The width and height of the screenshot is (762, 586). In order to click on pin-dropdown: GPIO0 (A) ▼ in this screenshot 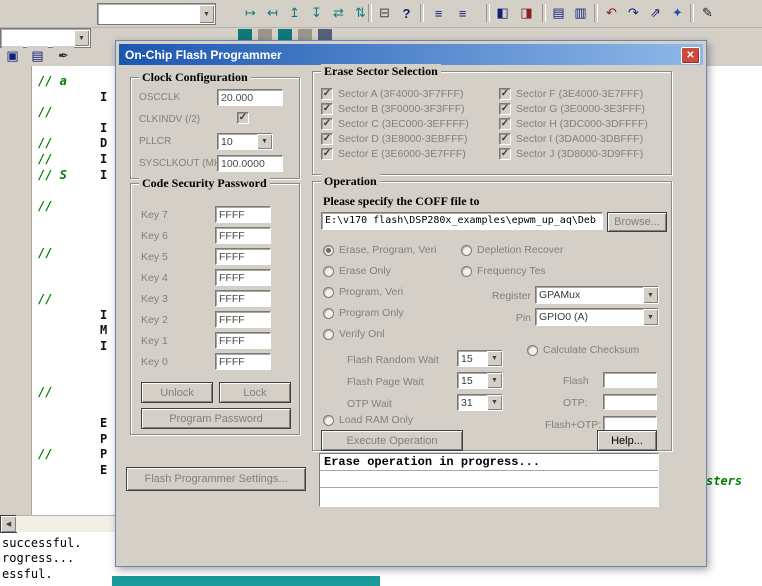, I will do `click(597, 317)`.